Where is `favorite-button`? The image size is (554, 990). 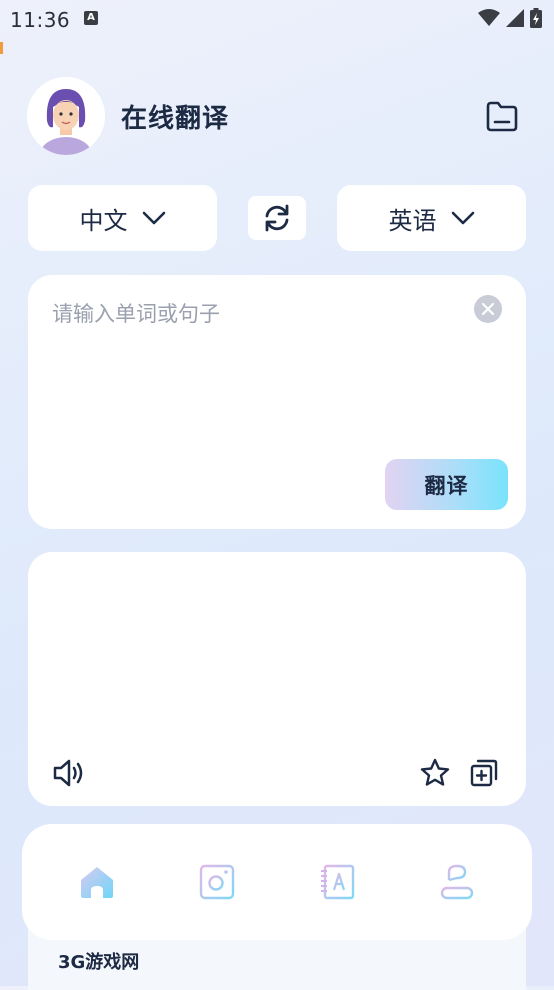
favorite-button is located at coordinates (435, 773).